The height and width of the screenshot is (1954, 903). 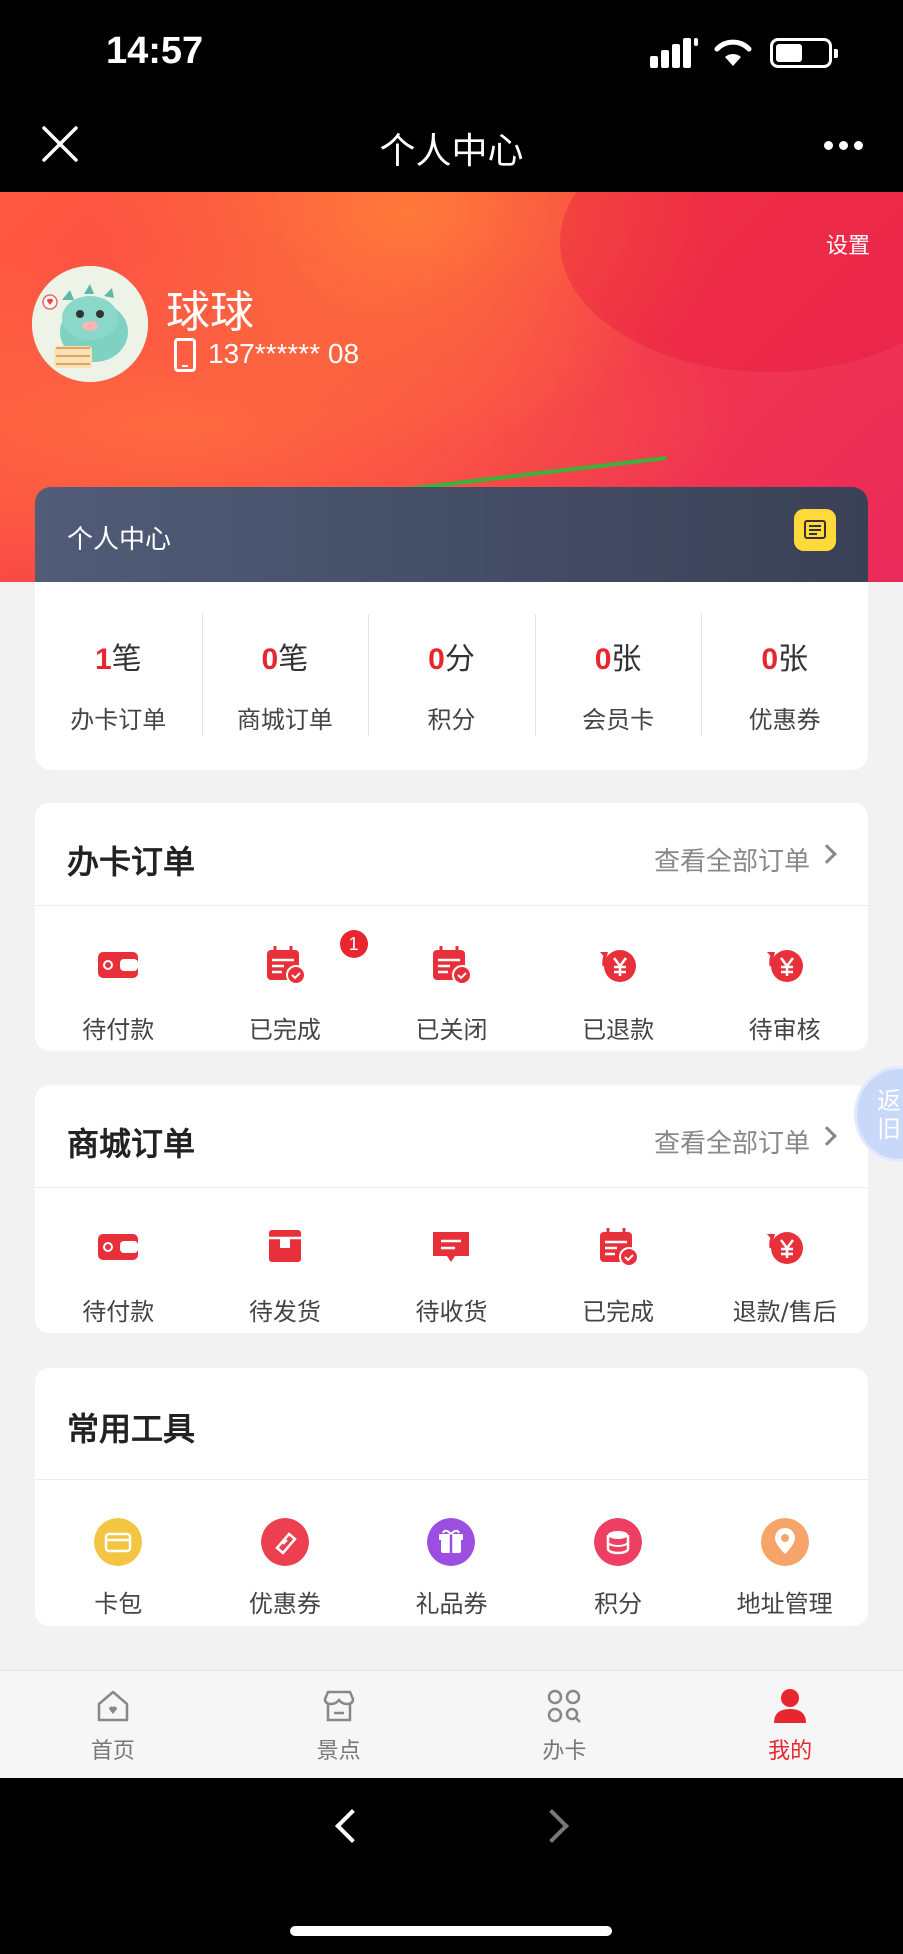 I want to click on tab-mine: 我的, so click(x=790, y=1724).